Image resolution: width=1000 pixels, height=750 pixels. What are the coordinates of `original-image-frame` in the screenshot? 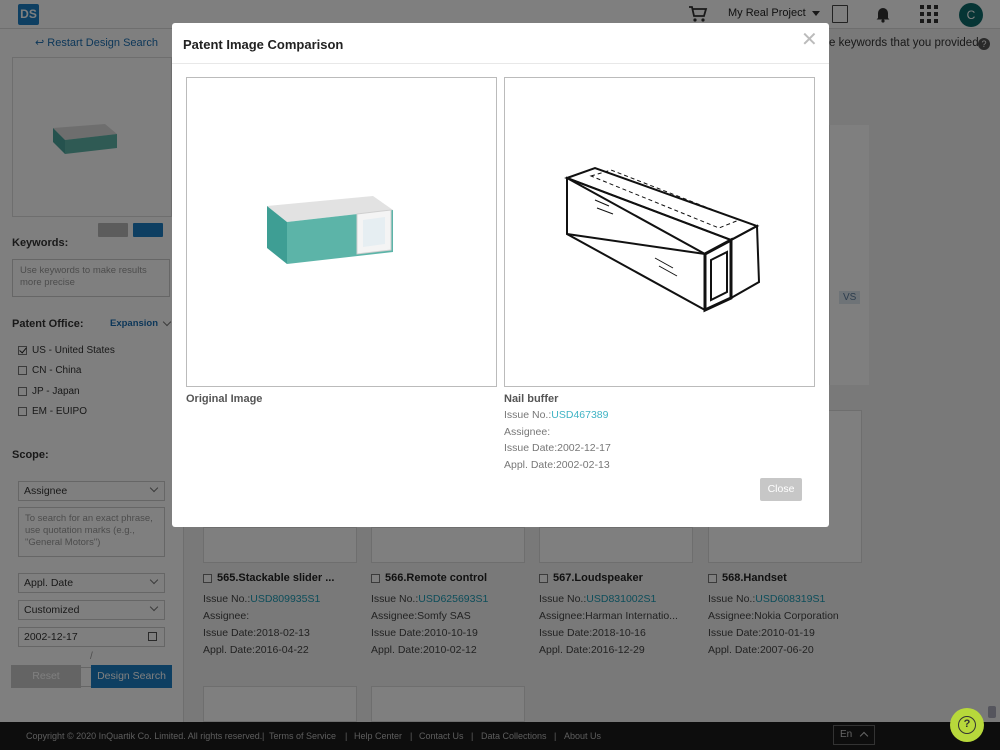 It's located at (341, 232).